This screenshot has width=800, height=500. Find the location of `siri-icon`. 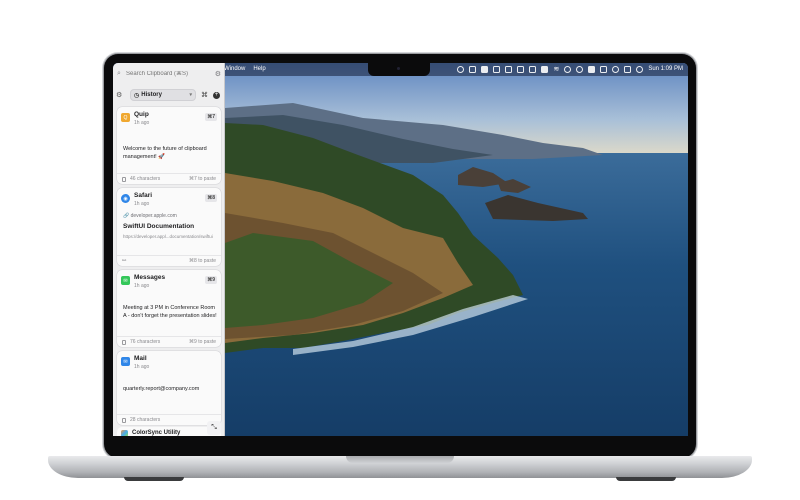

siri-icon is located at coordinates (640, 69).